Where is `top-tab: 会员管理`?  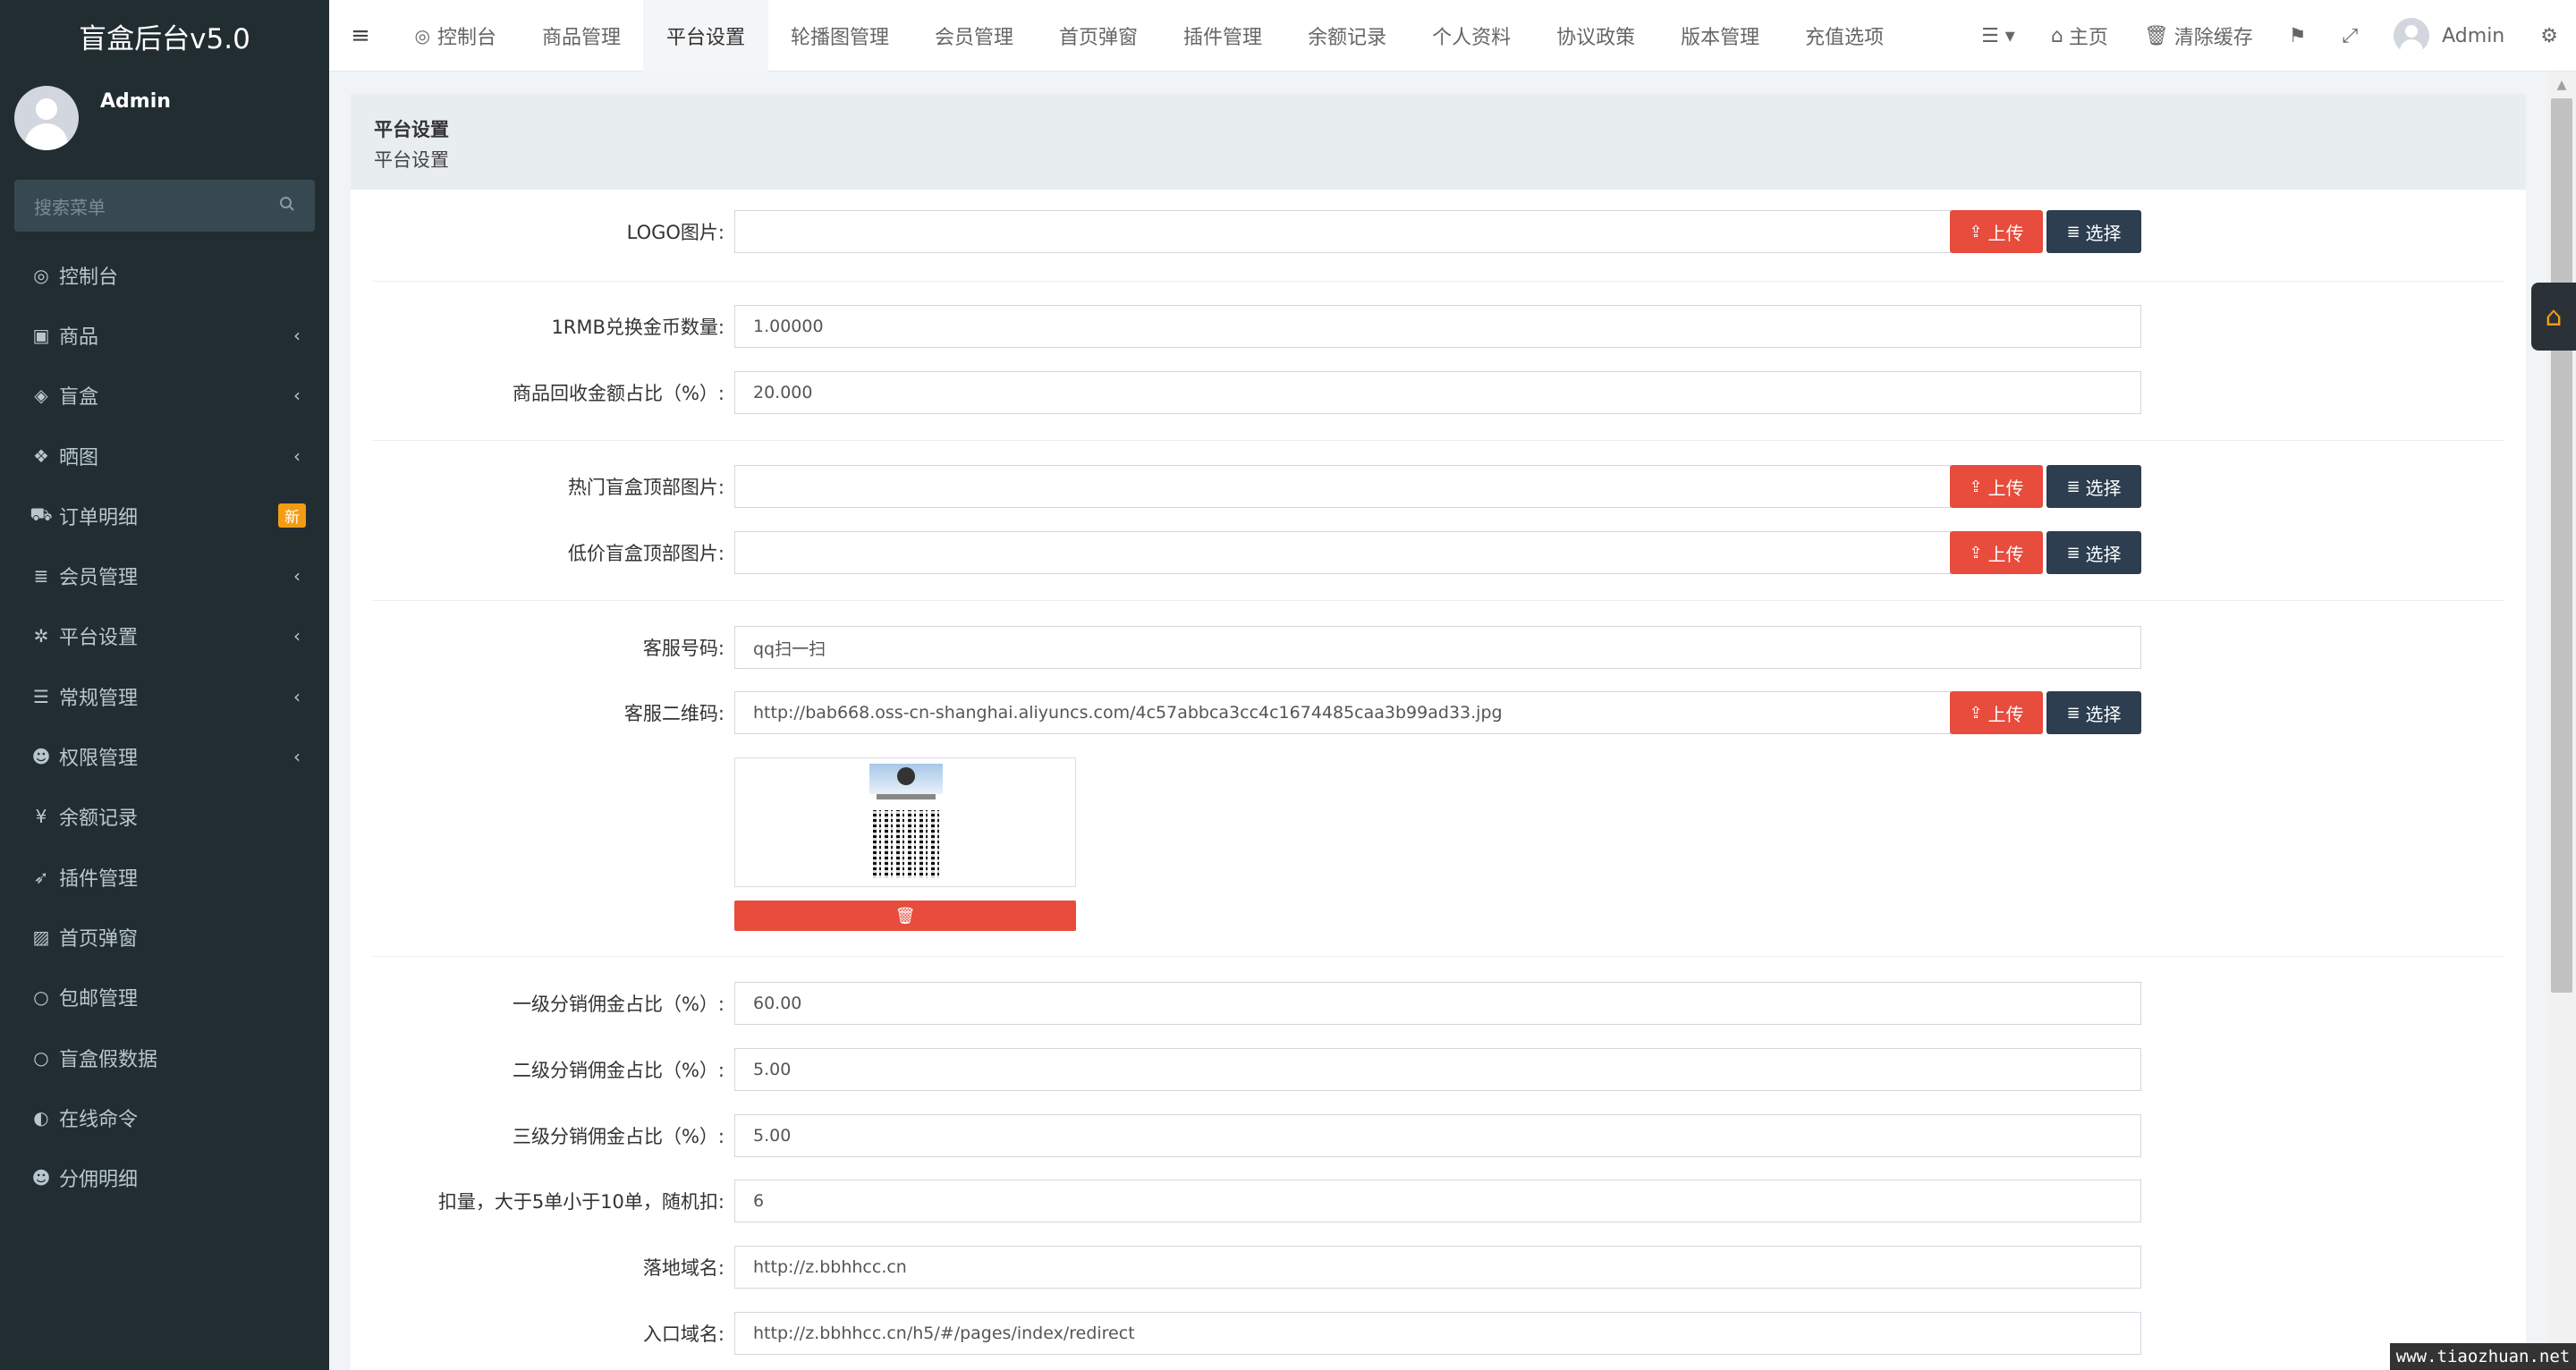
top-tab: 会员管理 is located at coordinates (974, 36).